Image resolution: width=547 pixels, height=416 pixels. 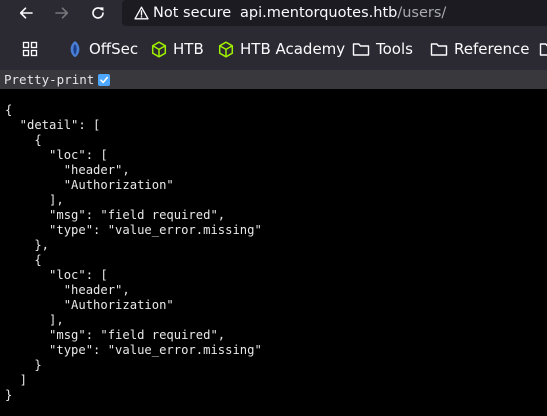 I want to click on not-secure-label: Not secure, so click(x=192, y=13).